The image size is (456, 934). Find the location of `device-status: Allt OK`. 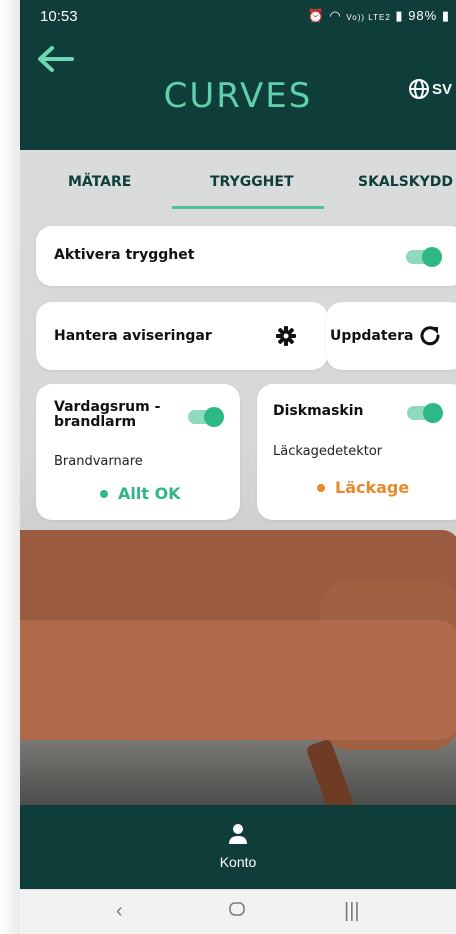

device-status: Allt OK is located at coordinates (140, 493).